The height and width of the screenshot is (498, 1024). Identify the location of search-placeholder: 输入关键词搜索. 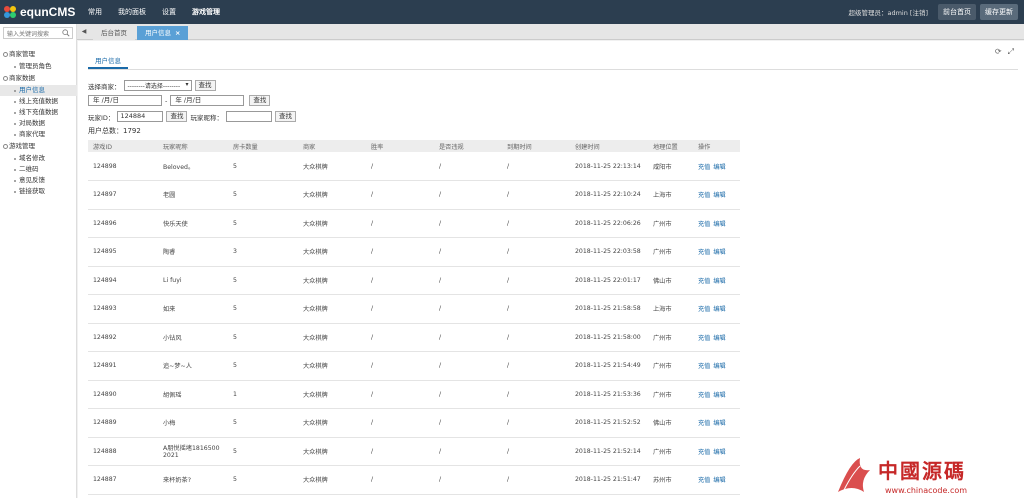
(28, 34).